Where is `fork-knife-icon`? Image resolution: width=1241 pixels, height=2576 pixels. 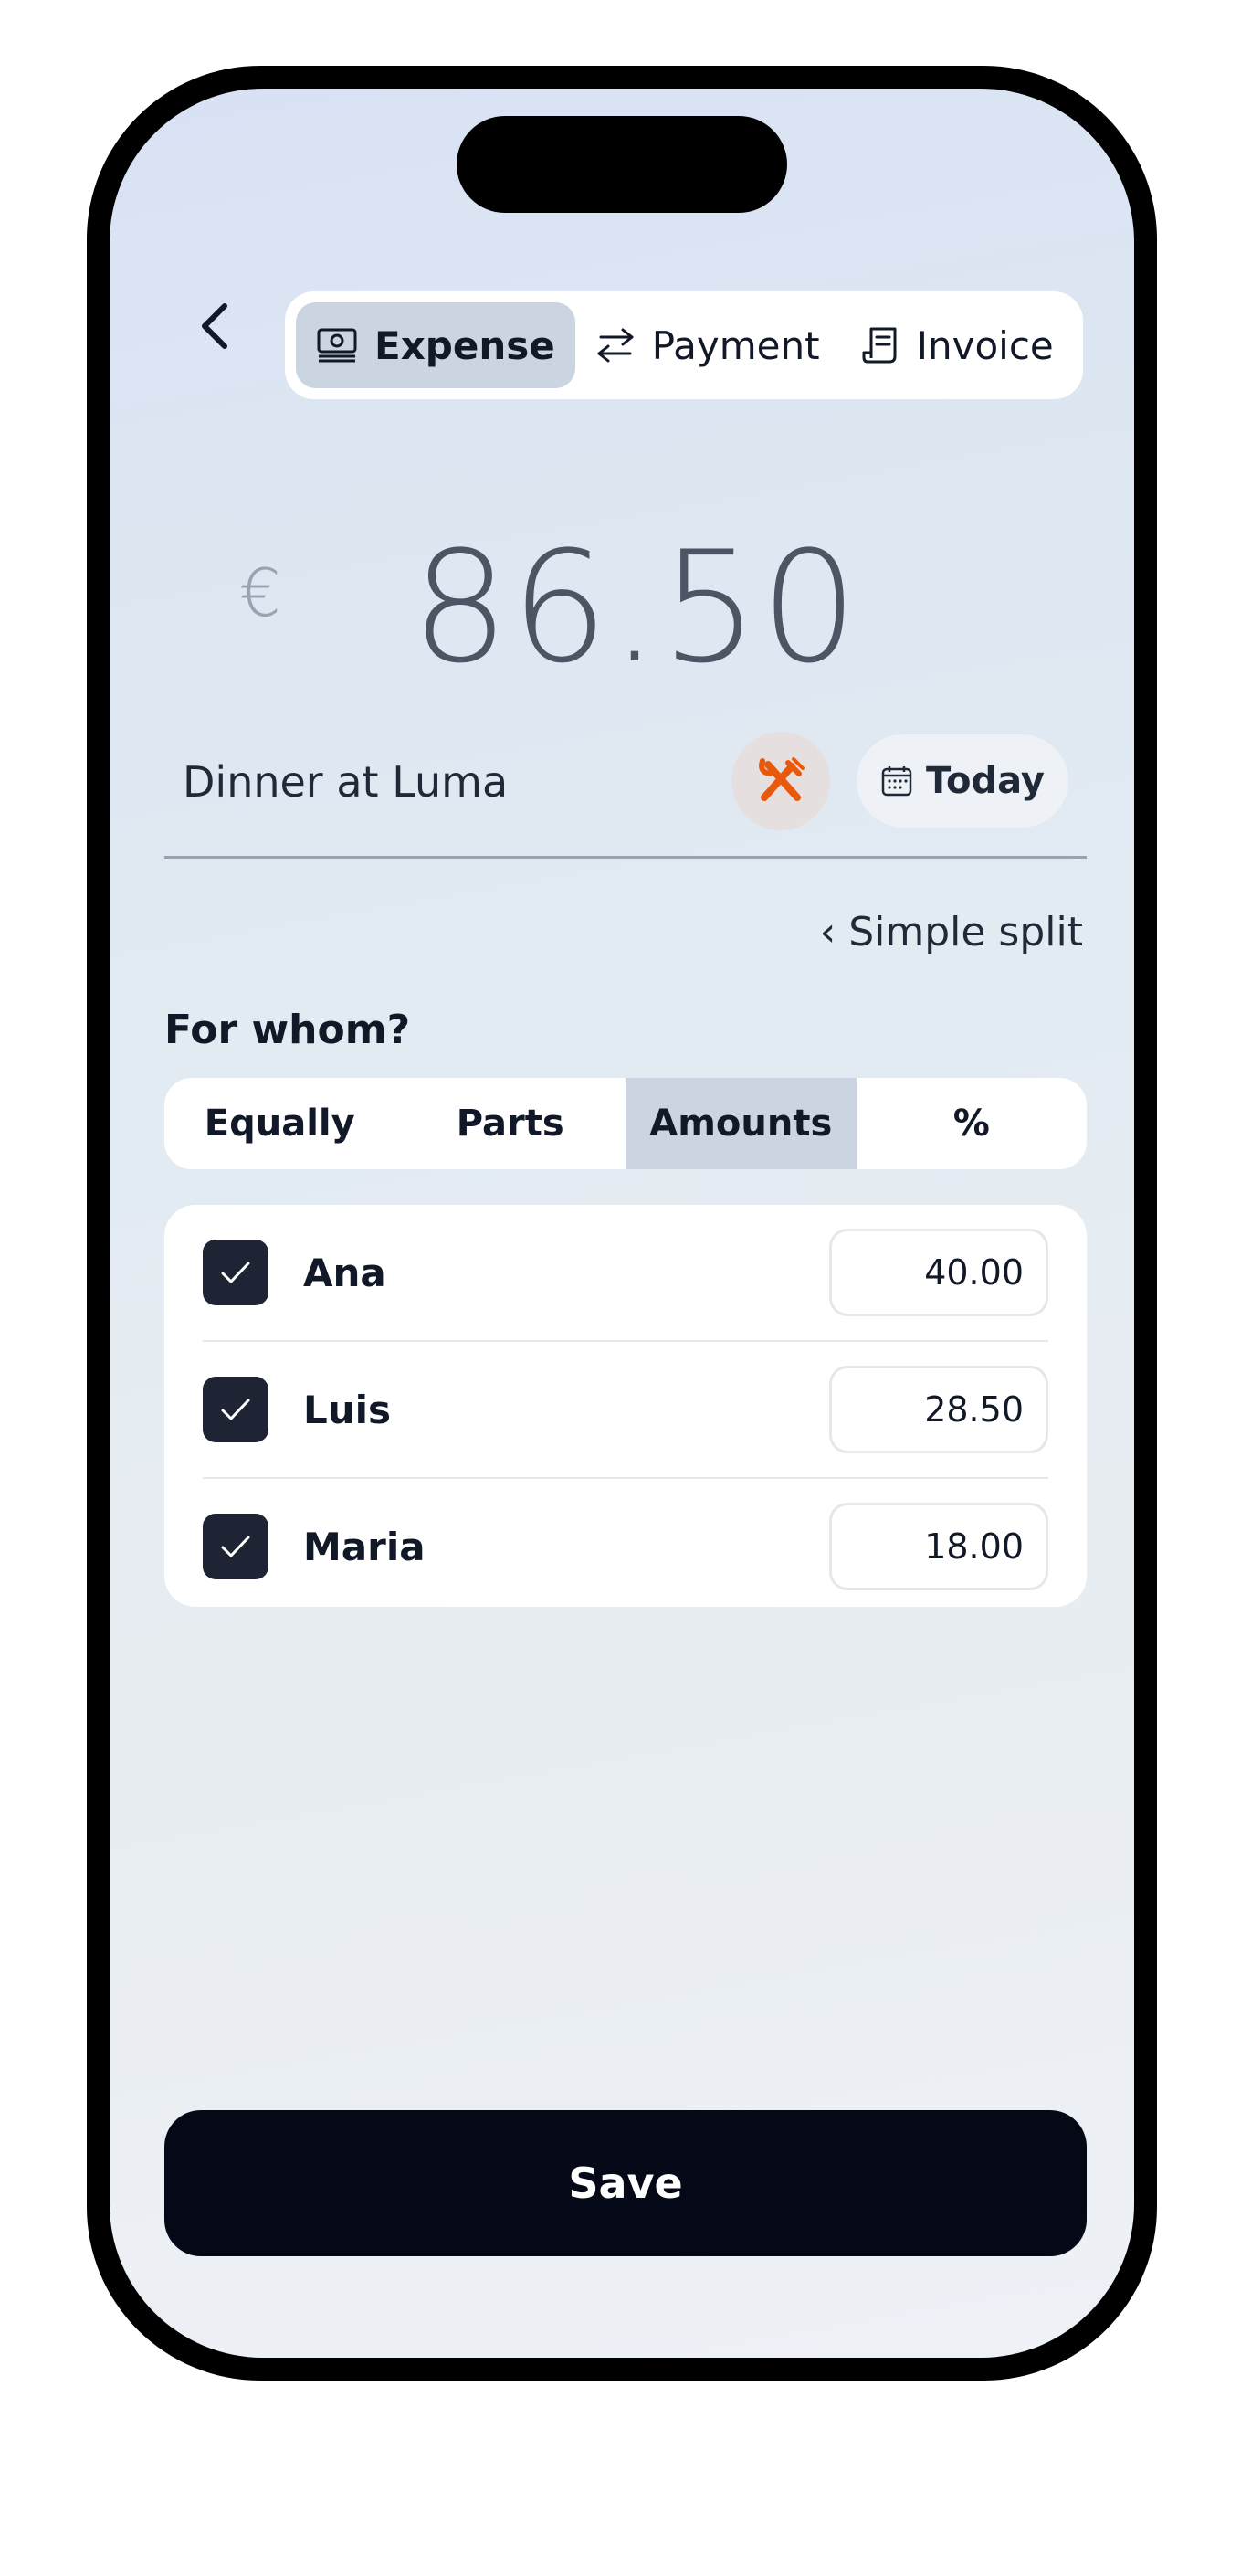
fork-knife-icon is located at coordinates (782, 779).